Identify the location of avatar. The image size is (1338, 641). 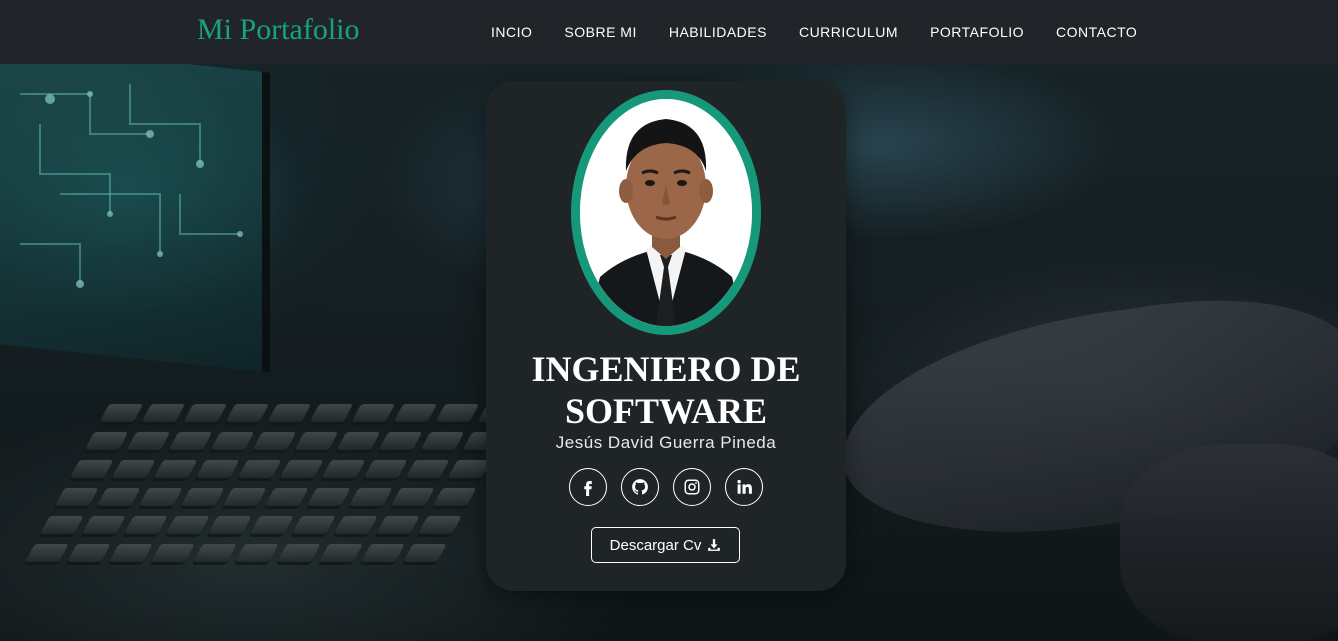
(666, 212).